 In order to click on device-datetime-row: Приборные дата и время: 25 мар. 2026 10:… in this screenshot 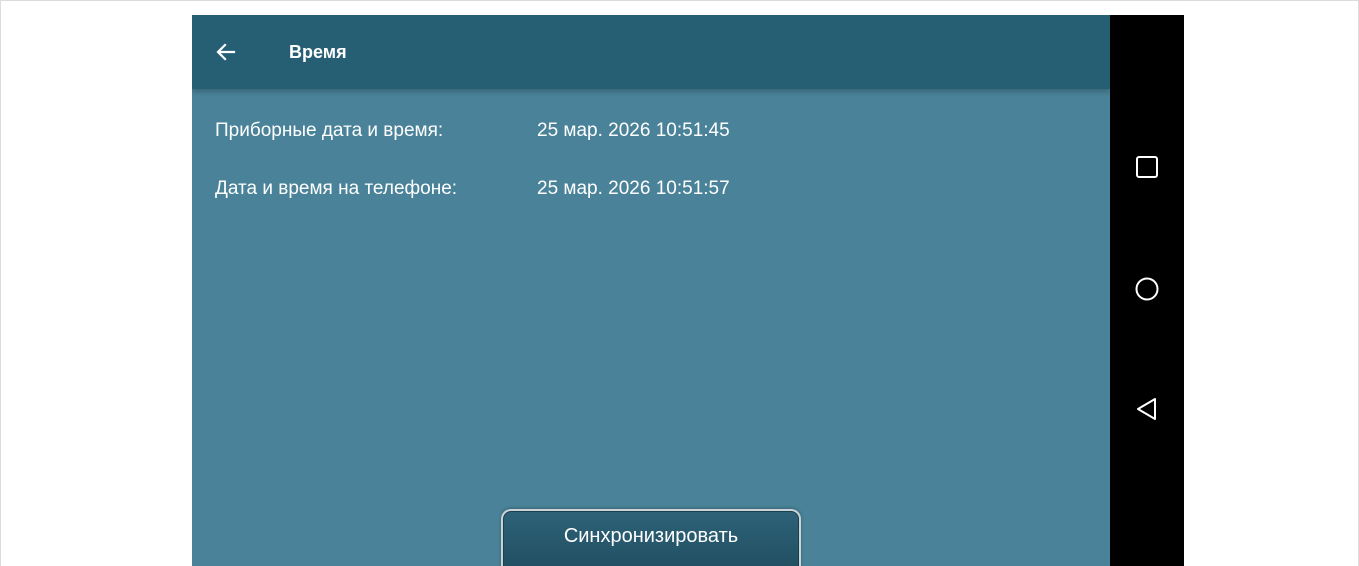, I will do `click(515, 131)`.